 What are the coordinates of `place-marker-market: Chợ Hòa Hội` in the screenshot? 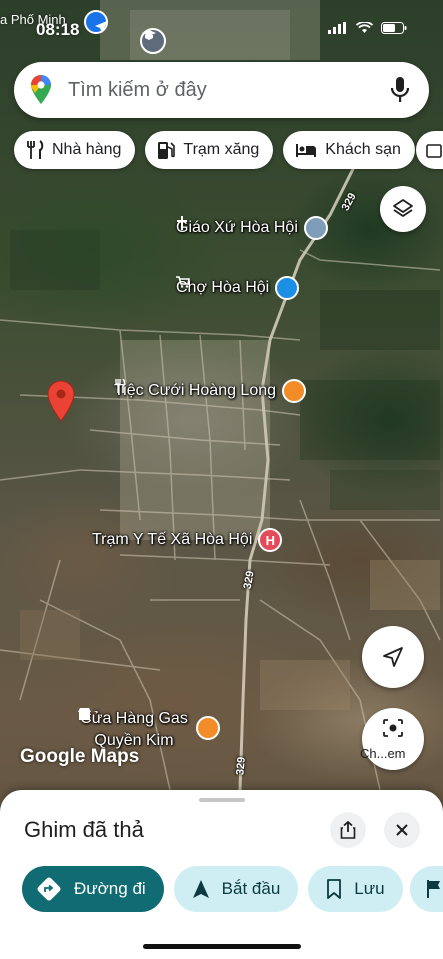 It's located at (238, 288).